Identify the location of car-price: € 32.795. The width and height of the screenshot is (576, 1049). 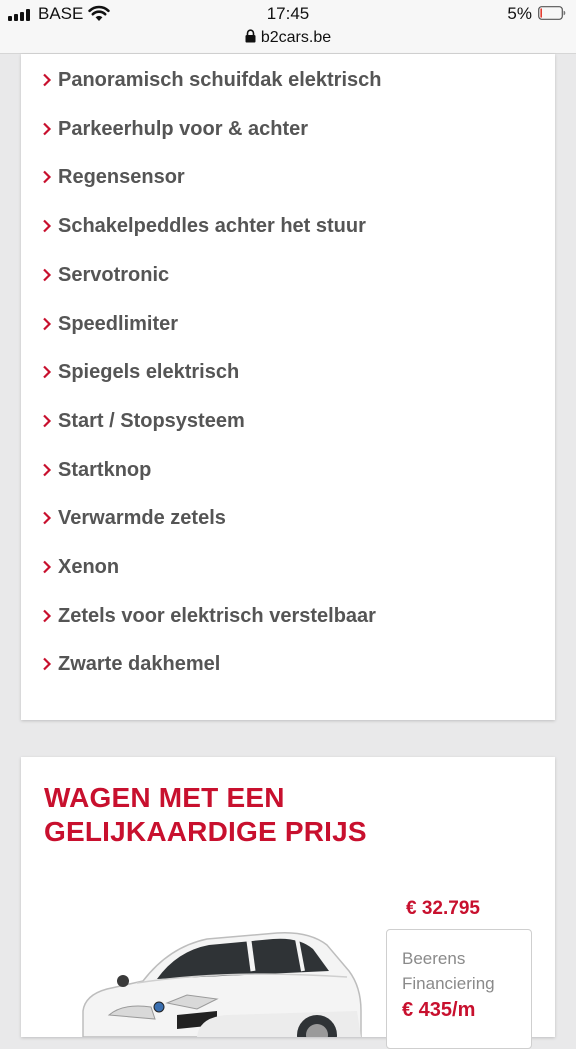
(443, 908).